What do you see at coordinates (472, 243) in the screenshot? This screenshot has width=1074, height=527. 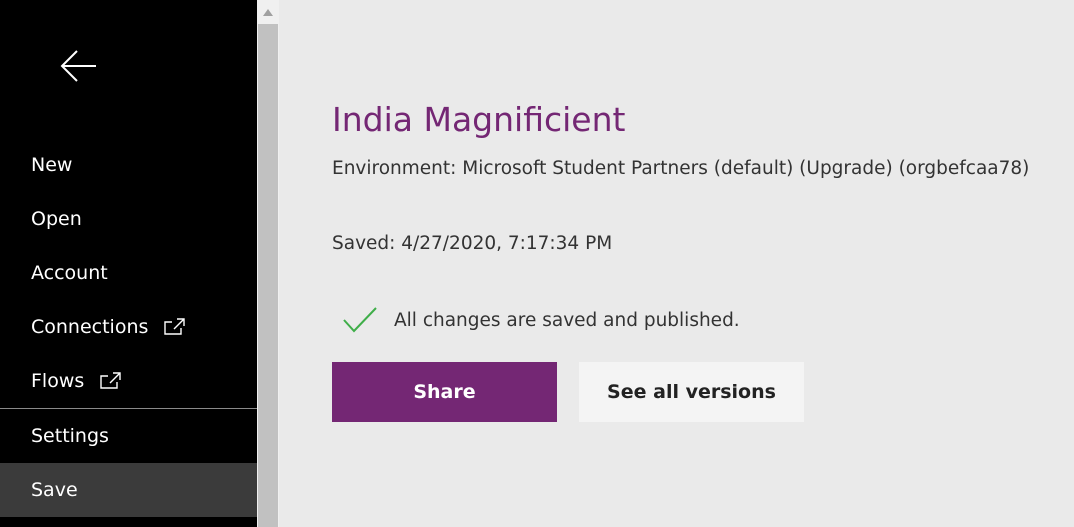 I see `saved-timestamp: Saved: 4/27/2020, 7:17:34 PM` at bounding box center [472, 243].